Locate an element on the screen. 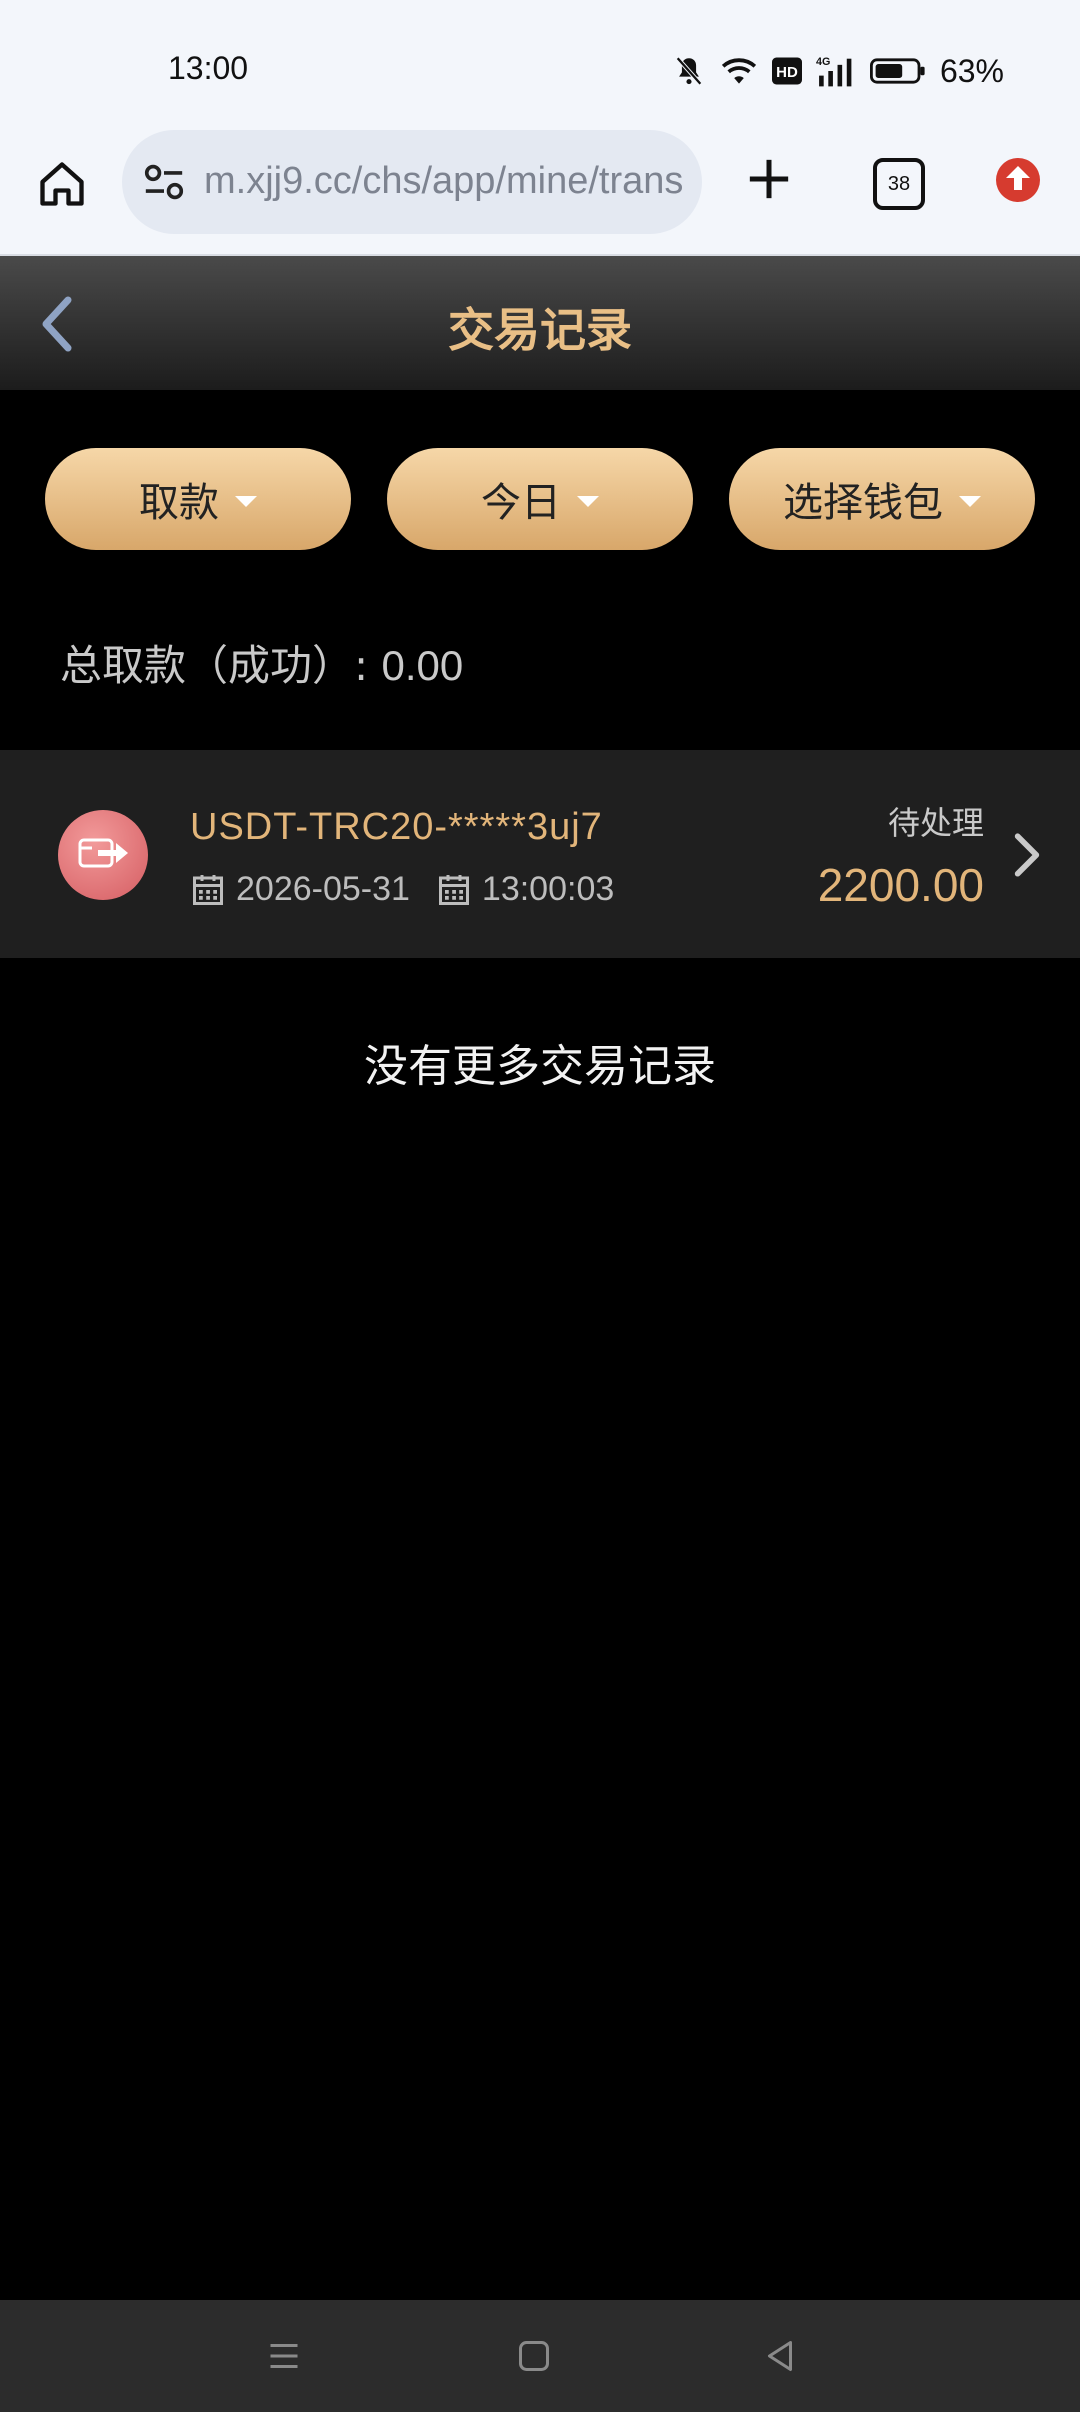 The image size is (1080, 2412). 4g-signal-icon: 4G is located at coordinates (834, 71).